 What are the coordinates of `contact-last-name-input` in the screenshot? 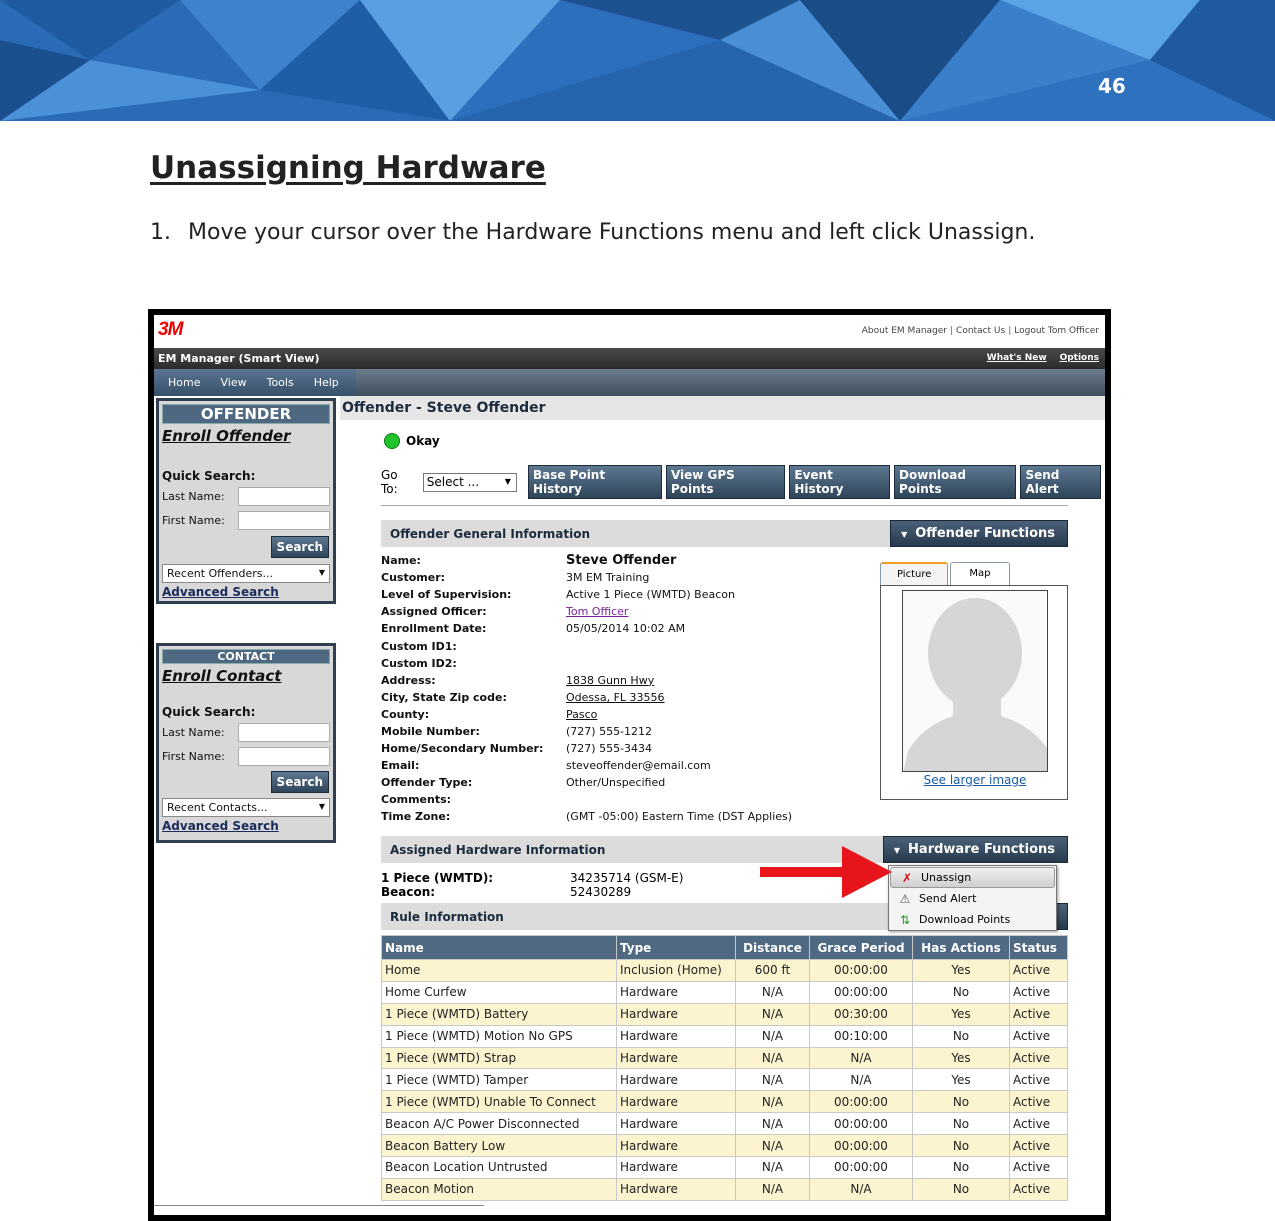 It's located at (284, 732).